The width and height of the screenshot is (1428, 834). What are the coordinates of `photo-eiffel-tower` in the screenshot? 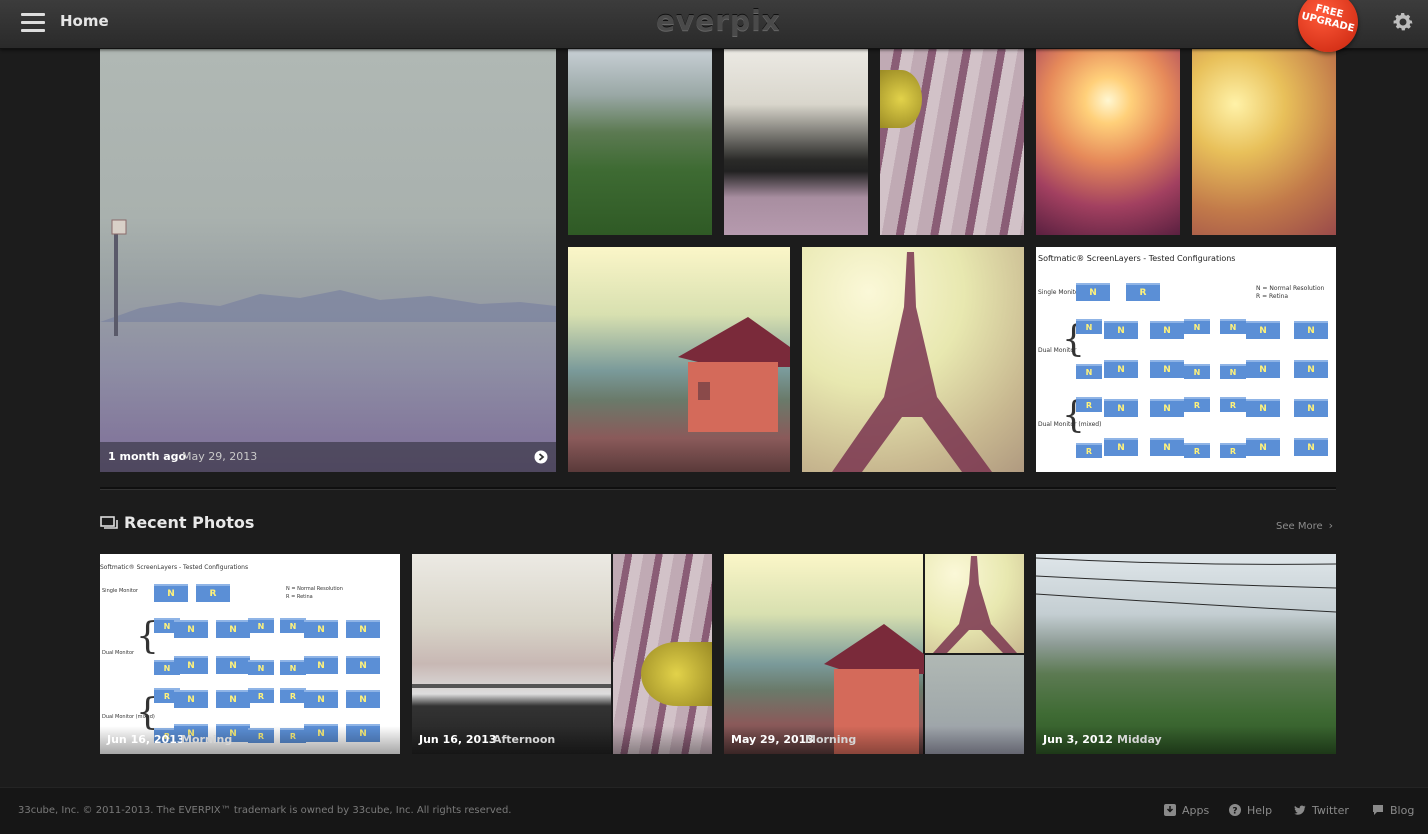 It's located at (913, 359).